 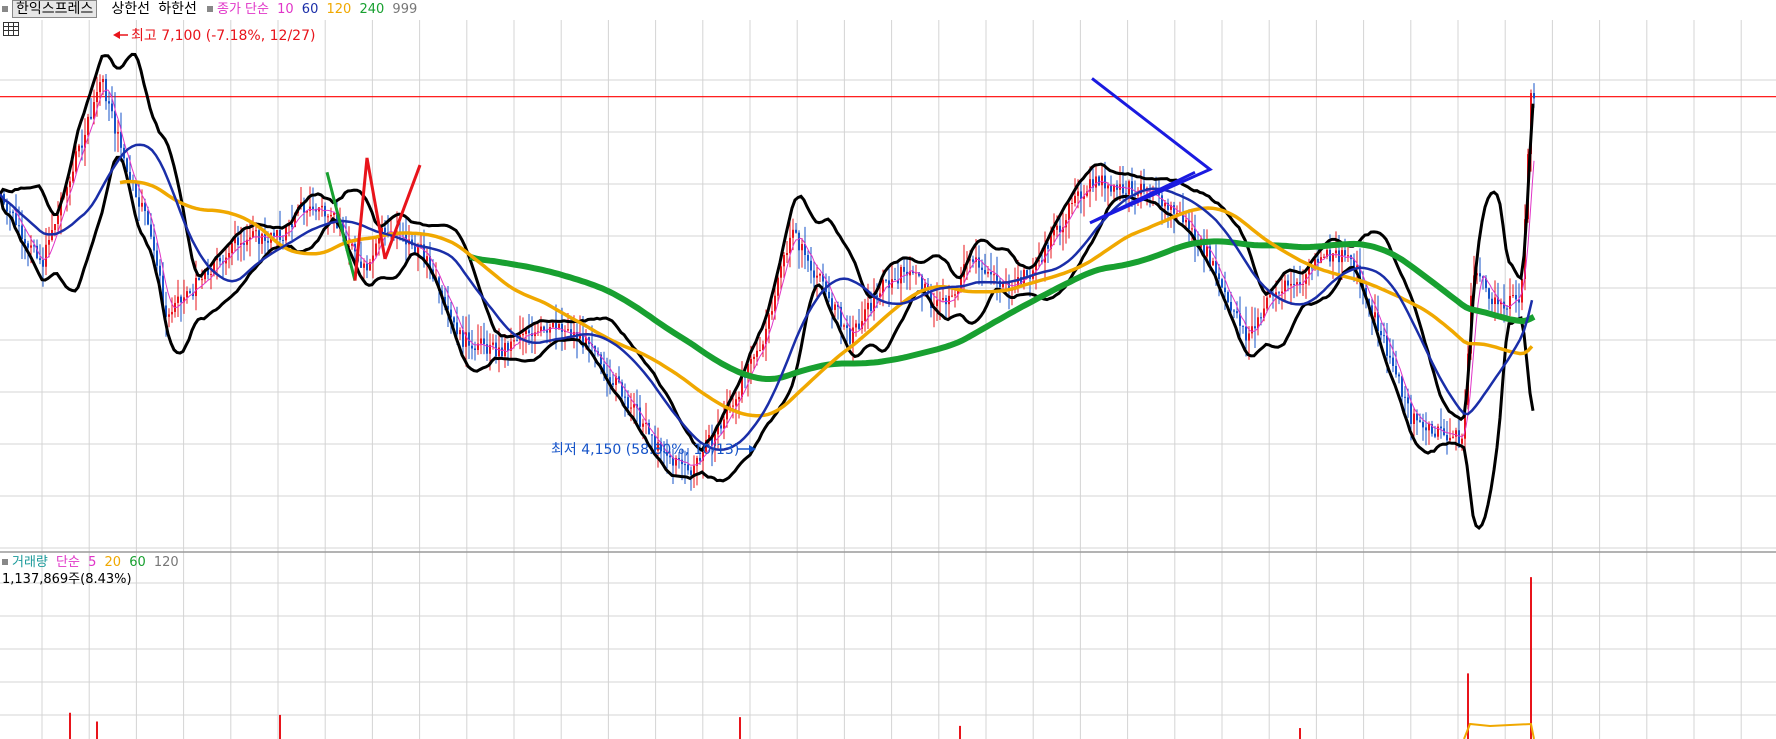 What do you see at coordinates (92, 562) in the screenshot?
I see `vol-ma5-label: 5` at bounding box center [92, 562].